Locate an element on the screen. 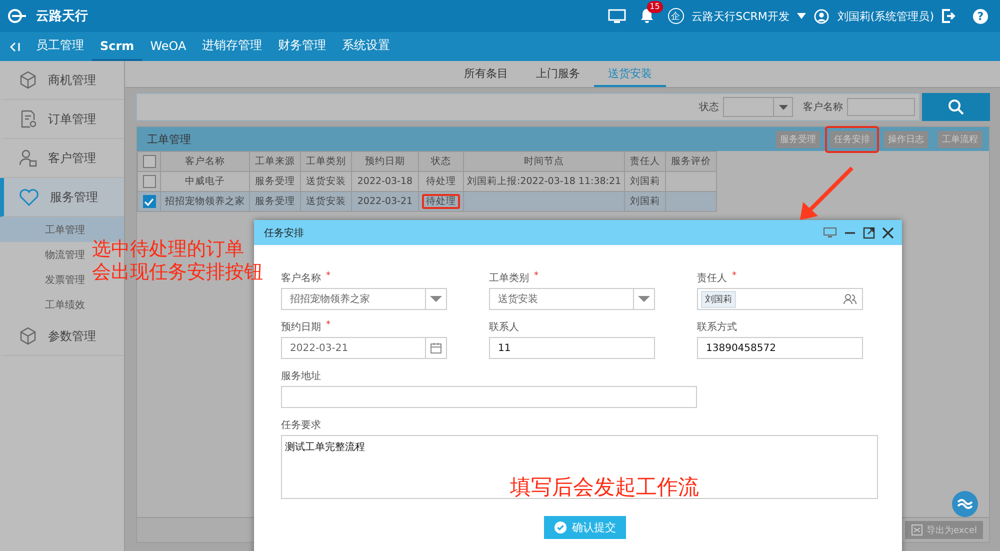  notification-badge: 15 is located at coordinates (654, 7).